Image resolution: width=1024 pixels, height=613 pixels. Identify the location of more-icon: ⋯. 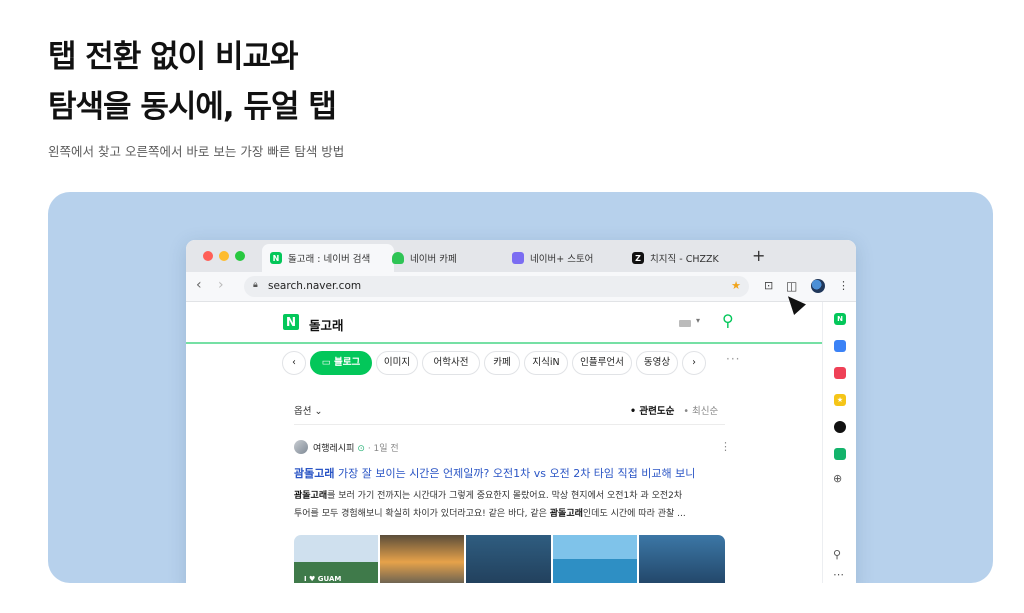
(838, 574).